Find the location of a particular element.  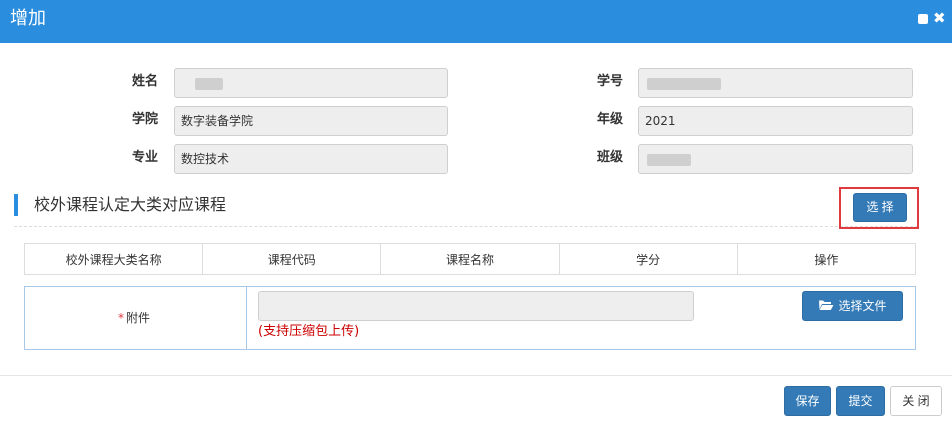

col-course-code: 课程代码 is located at coordinates (292, 259).